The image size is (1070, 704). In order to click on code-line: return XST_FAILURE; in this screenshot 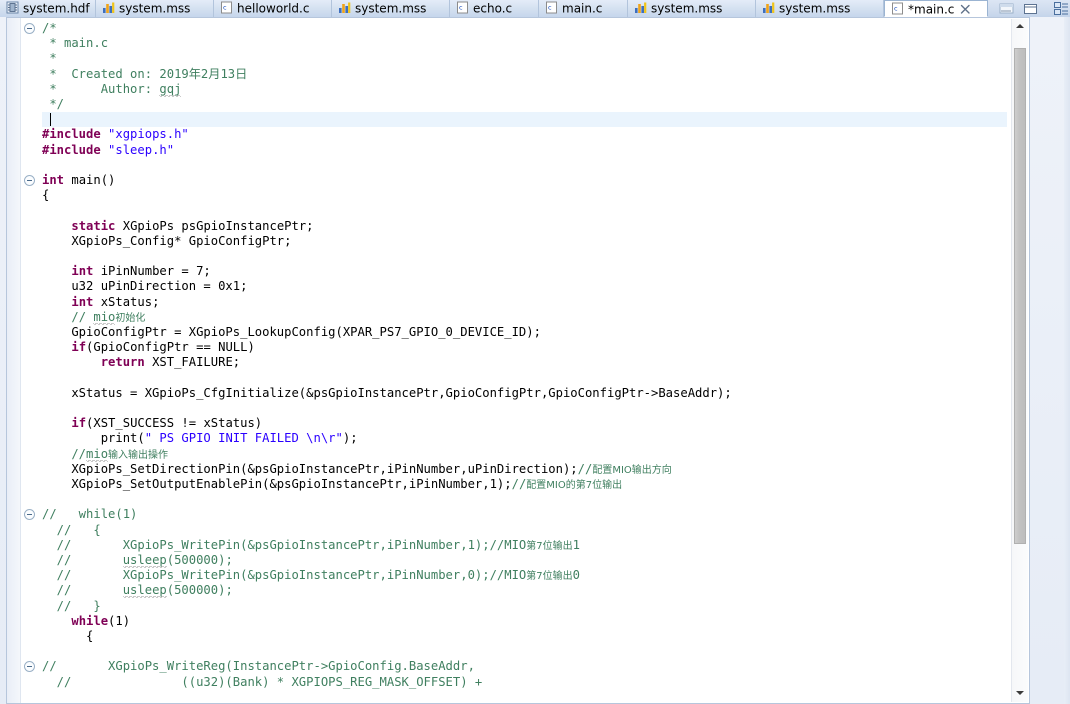, I will do `click(524, 362)`.